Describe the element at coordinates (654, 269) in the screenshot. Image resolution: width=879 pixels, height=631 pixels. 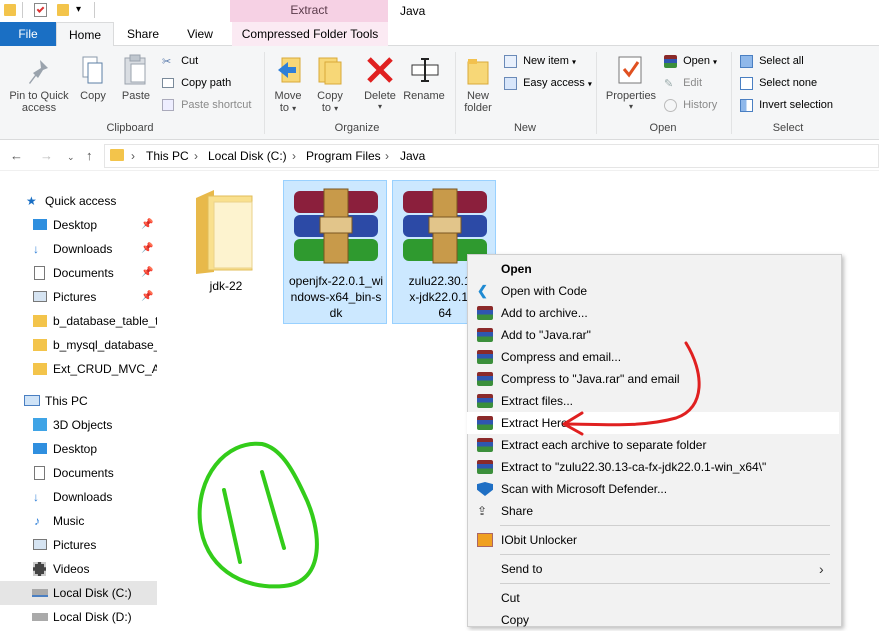
I see `menu-item-open: Open` at that location.